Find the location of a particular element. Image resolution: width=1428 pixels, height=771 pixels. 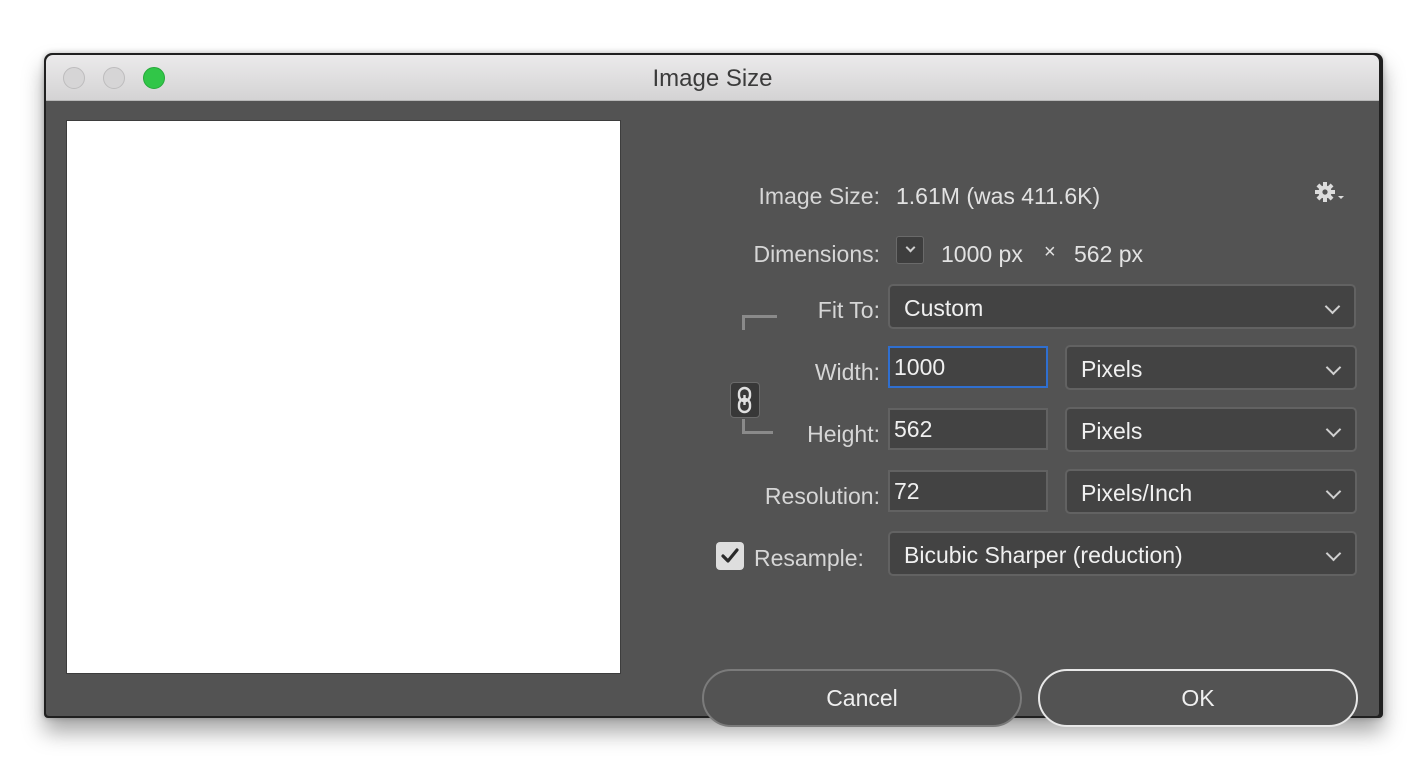

dimensions-label: Dimensions: is located at coordinates (816, 254).